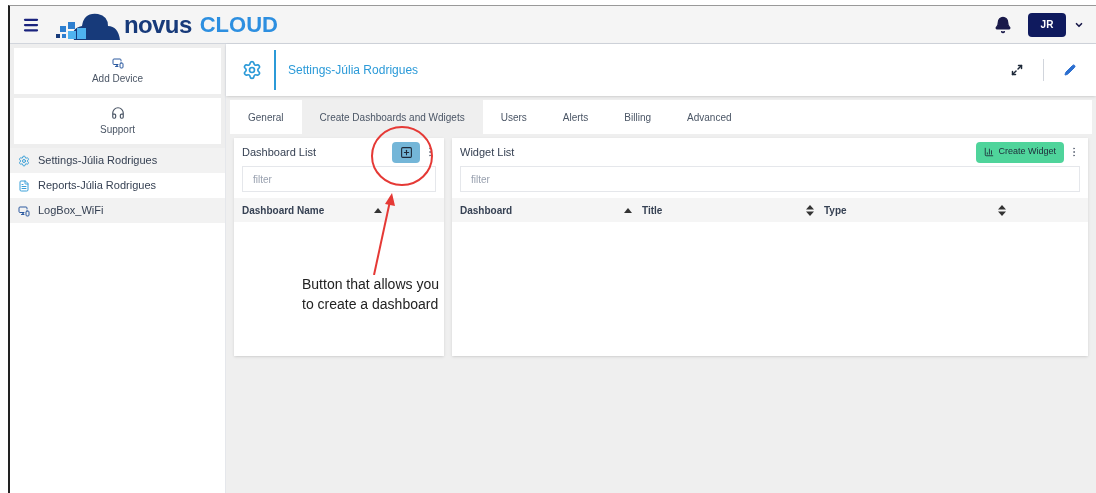  I want to click on bar-chart-icon, so click(989, 152).